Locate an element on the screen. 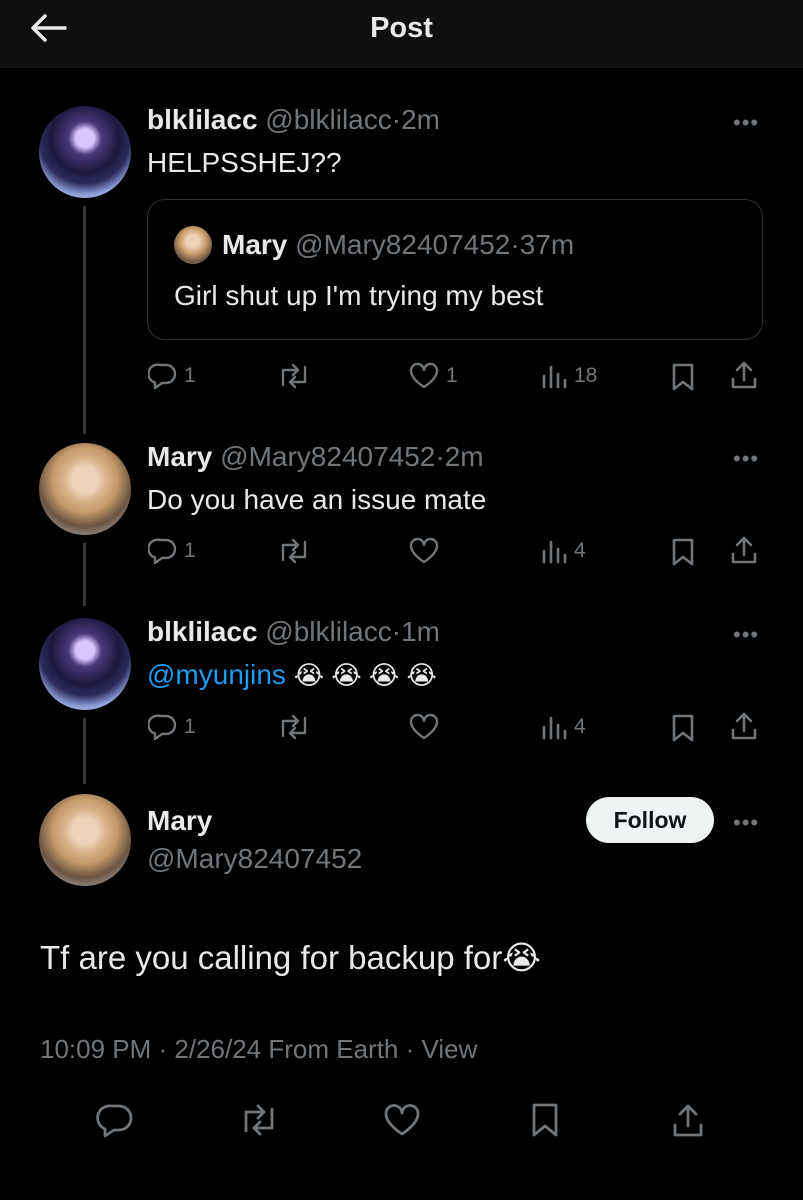 This screenshot has height=1200, width=803. post-time: 37m is located at coordinates (547, 244).